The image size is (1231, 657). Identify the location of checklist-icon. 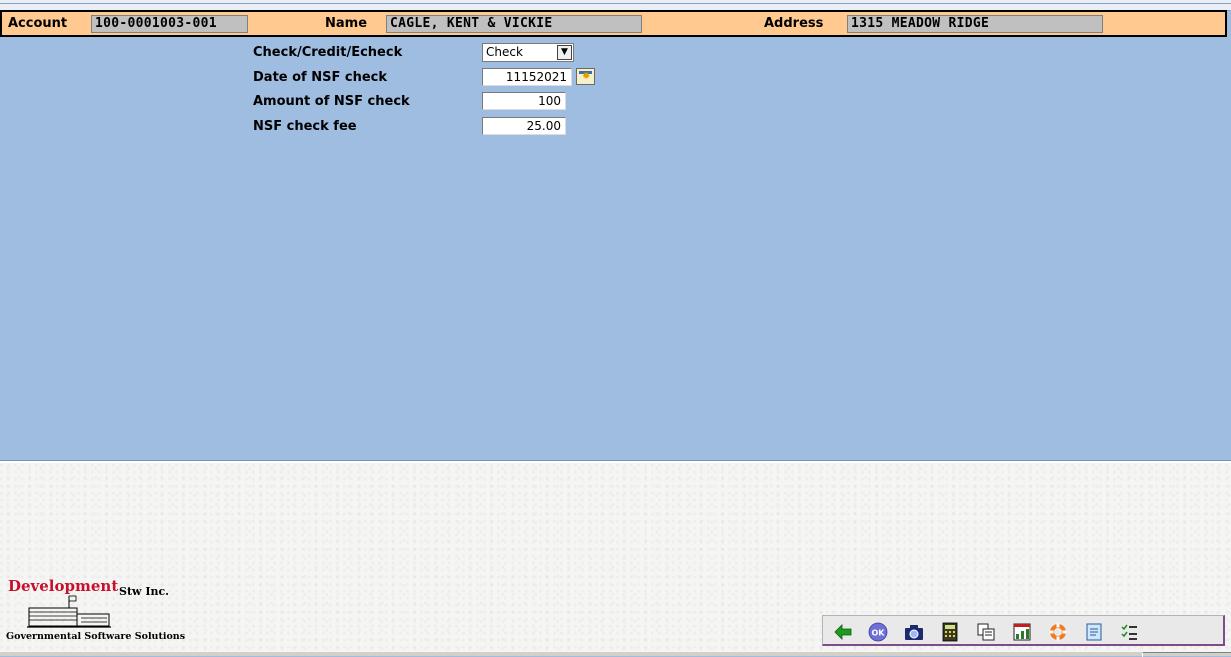
(1130, 632).